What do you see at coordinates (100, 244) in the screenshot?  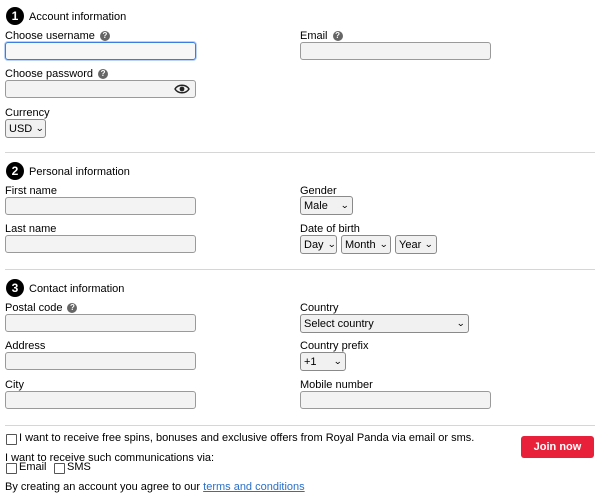 I see `last-name-input` at bounding box center [100, 244].